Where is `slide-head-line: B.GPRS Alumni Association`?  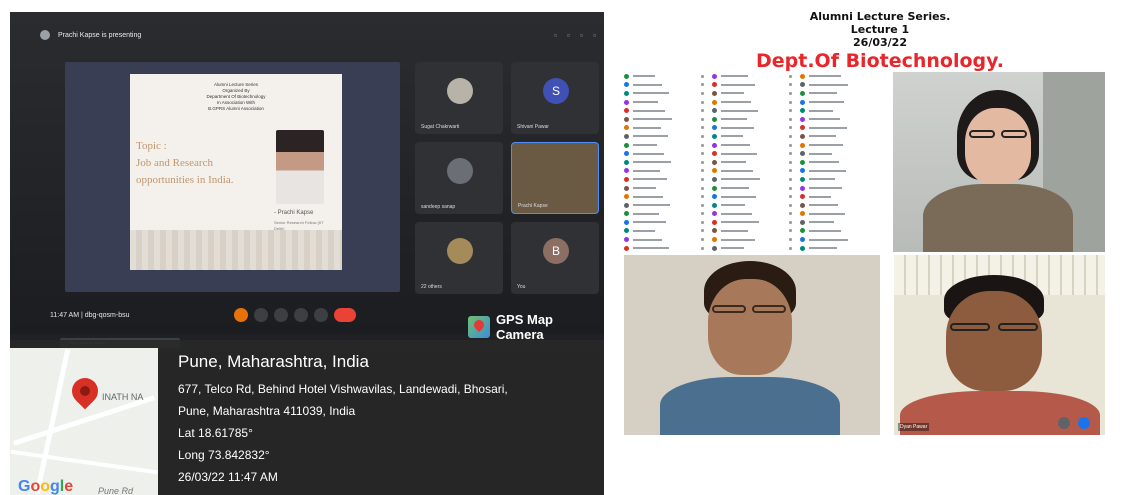
slide-head-line: B.GPRS Alumni Association is located at coordinates (236, 108).